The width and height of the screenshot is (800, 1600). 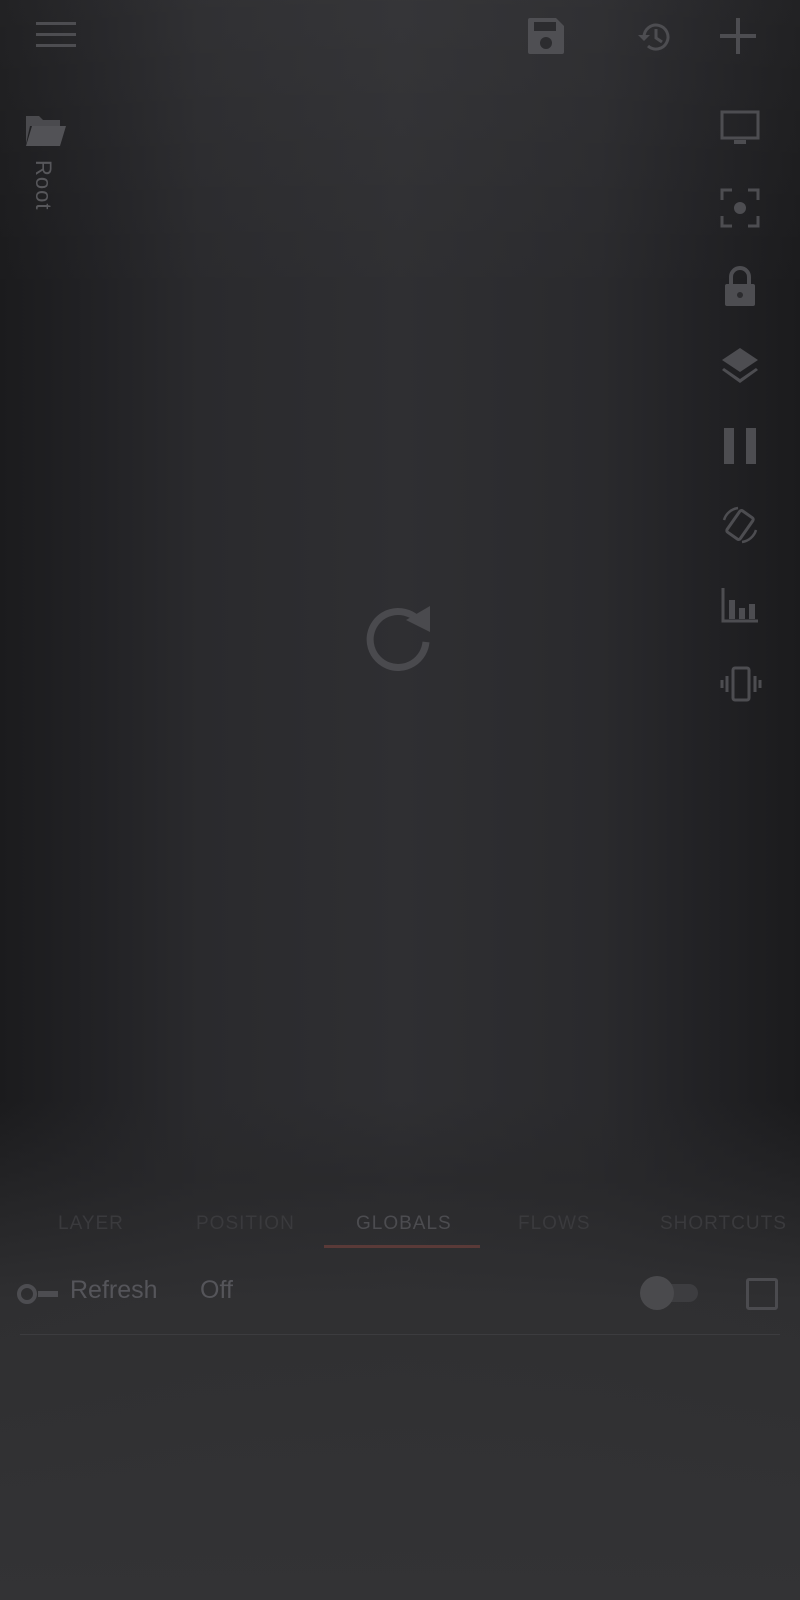 I want to click on bottom-tabs: LAYER POSITION GLOBALS FLOWS SHORTCUTS, so click(x=400, y=1225).